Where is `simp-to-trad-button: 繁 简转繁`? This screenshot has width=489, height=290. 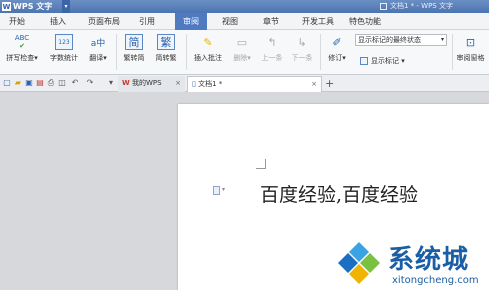 simp-to-trad-button: 繁 简转繁 is located at coordinates (166, 48).